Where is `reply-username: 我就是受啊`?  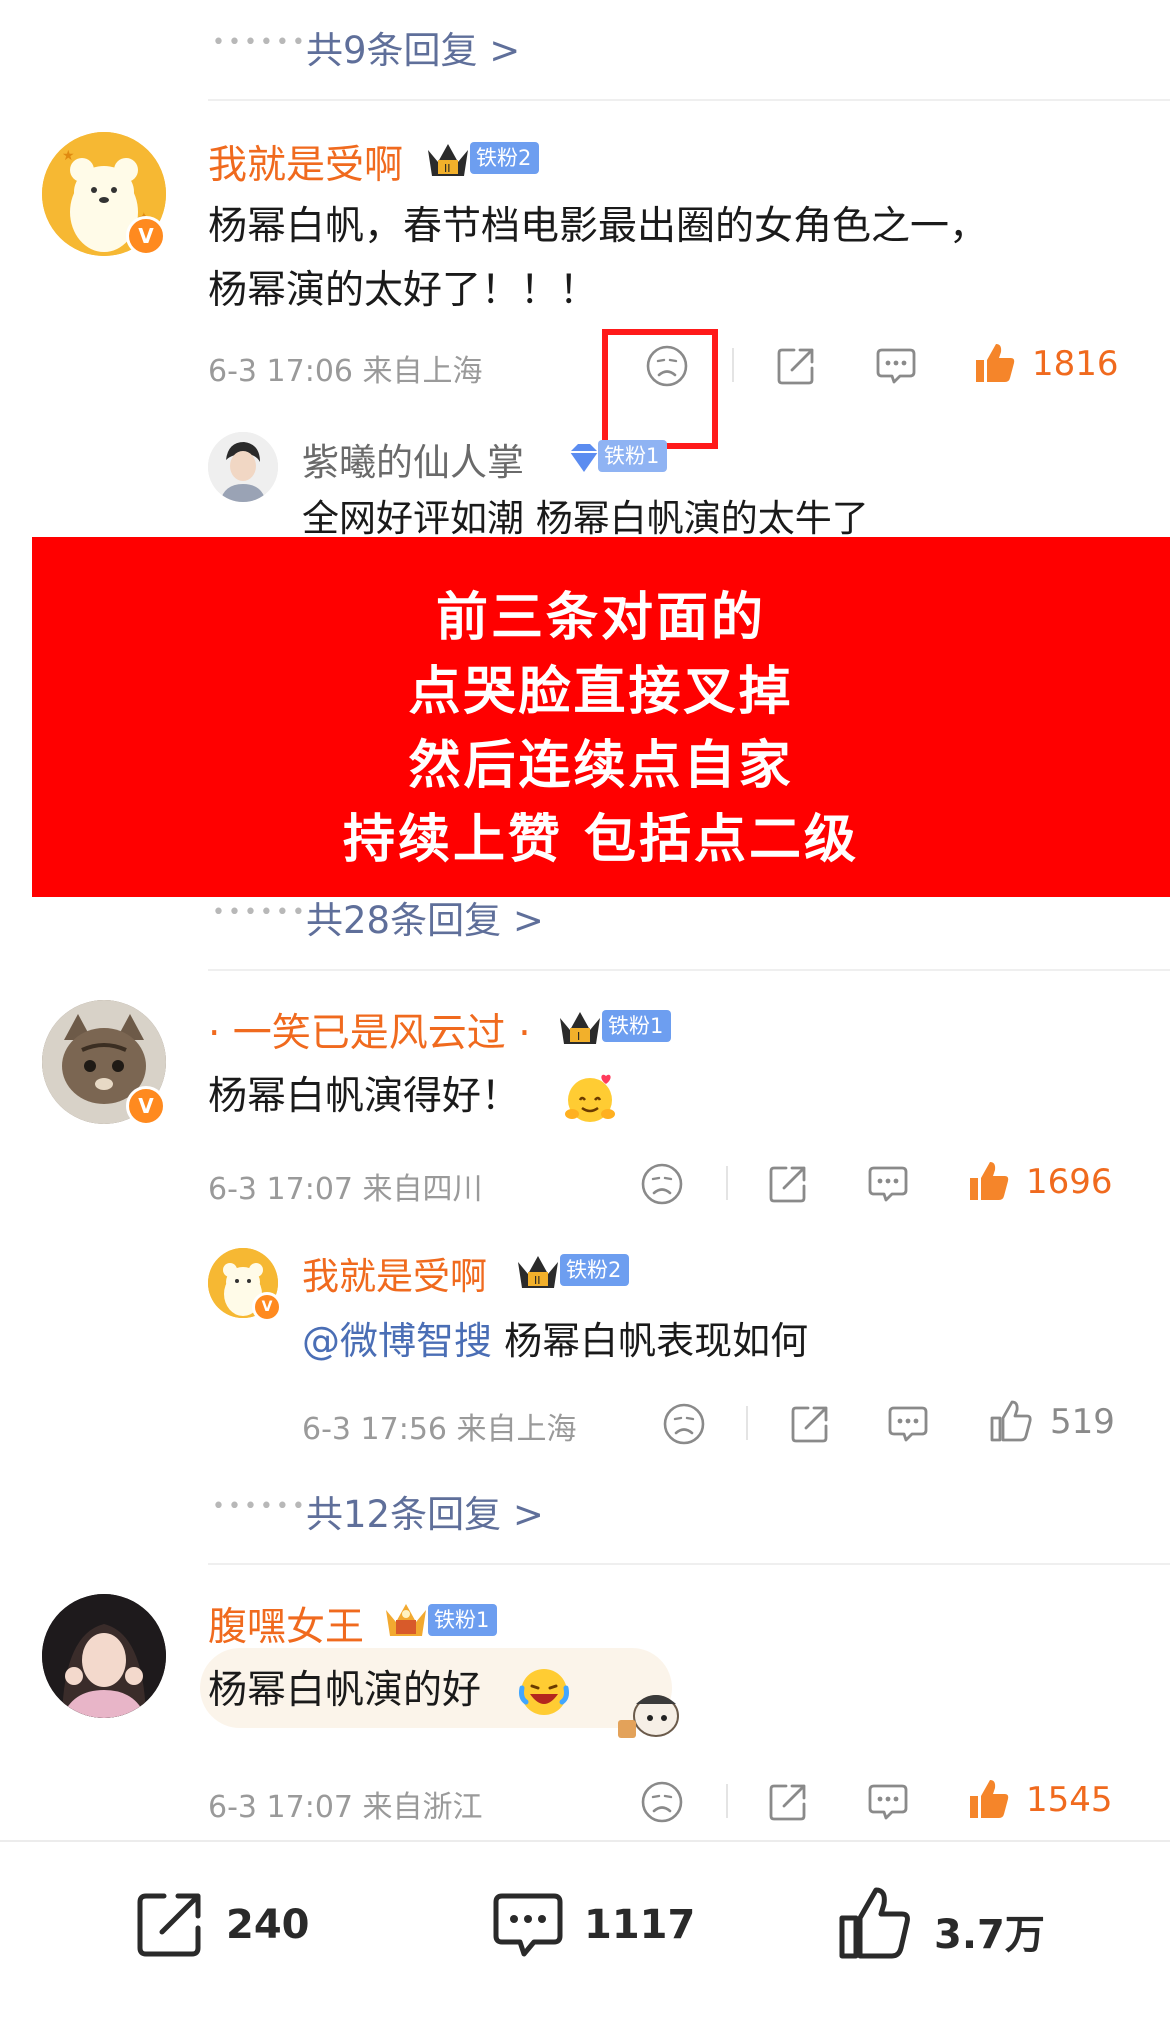
reply-username: 我就是受啊 is located at coordinates (394, 1273).